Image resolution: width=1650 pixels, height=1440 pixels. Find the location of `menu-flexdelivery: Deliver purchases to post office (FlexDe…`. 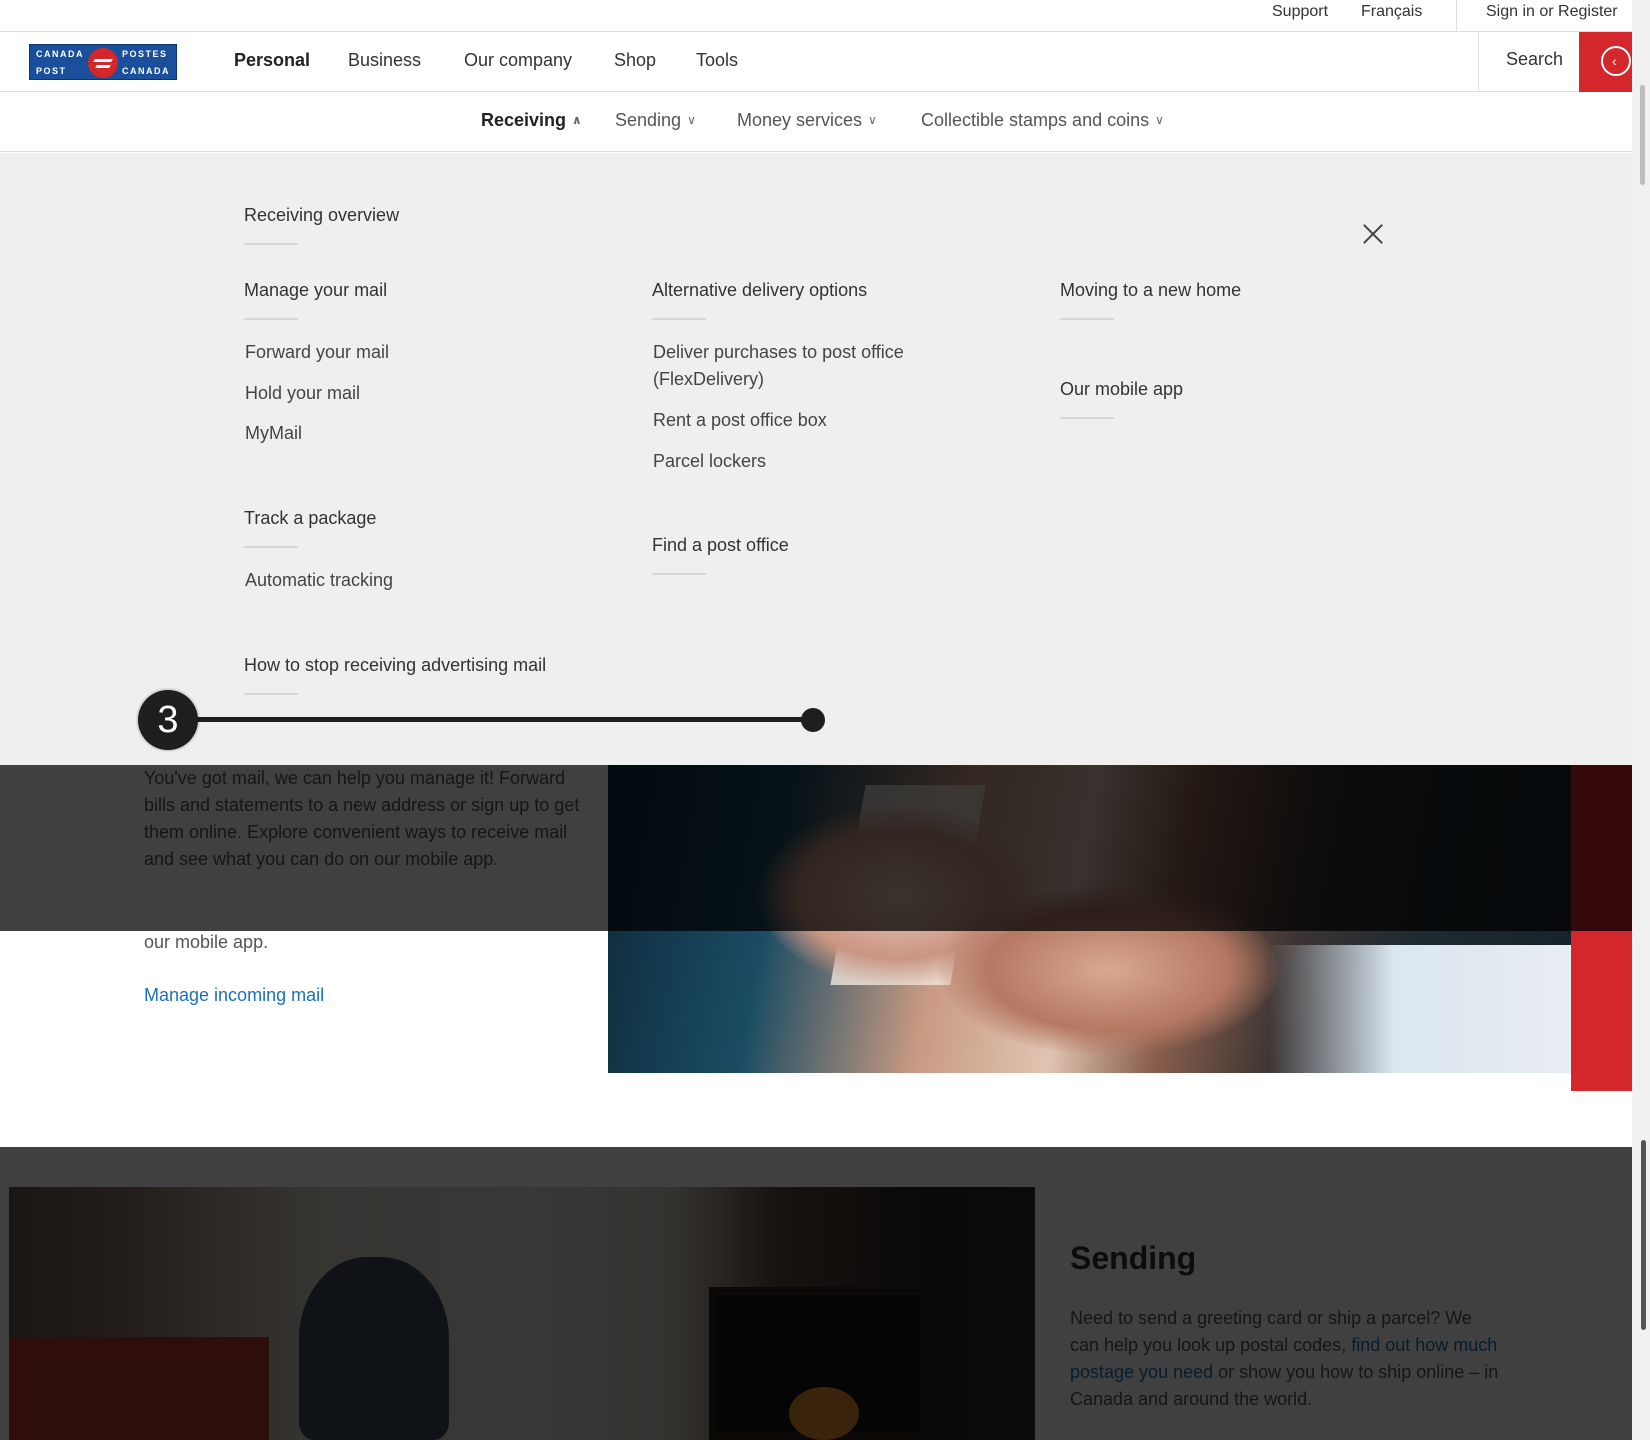

menu-flexdelivery: Deliver purchases to post office (FlexDe… is located at coordinates (803, 366).